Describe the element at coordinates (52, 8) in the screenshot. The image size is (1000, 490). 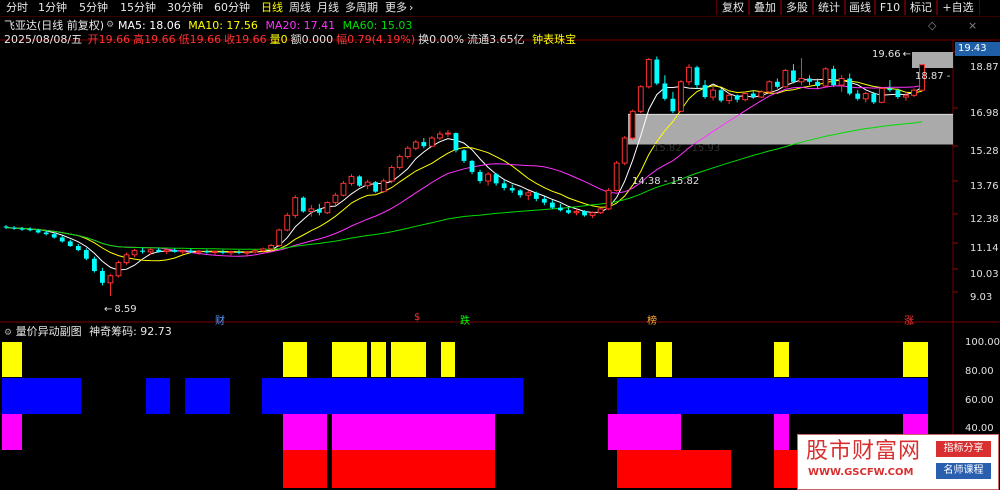
I see `period-tab-1min: 1分钟` at that location.